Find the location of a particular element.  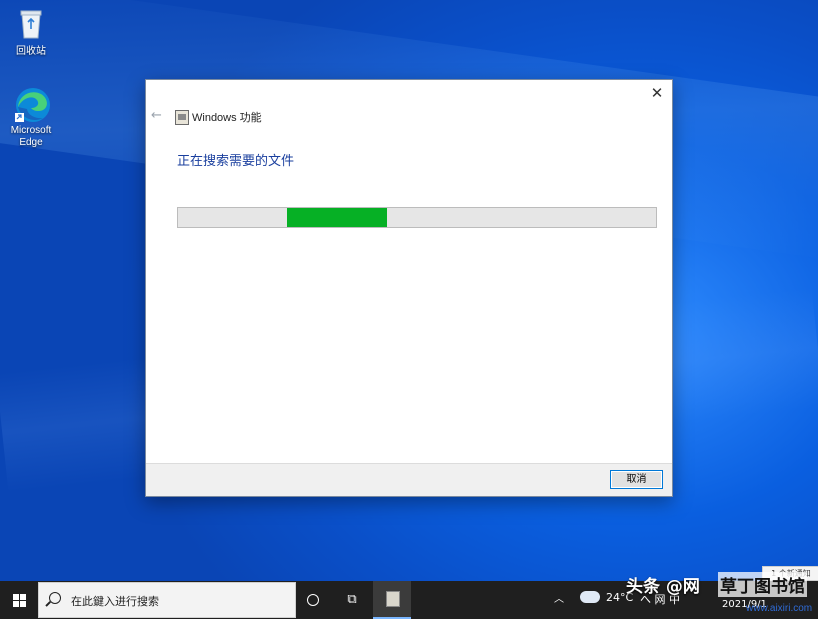

recycle-bin-icon is located at coordinates (31, 24).